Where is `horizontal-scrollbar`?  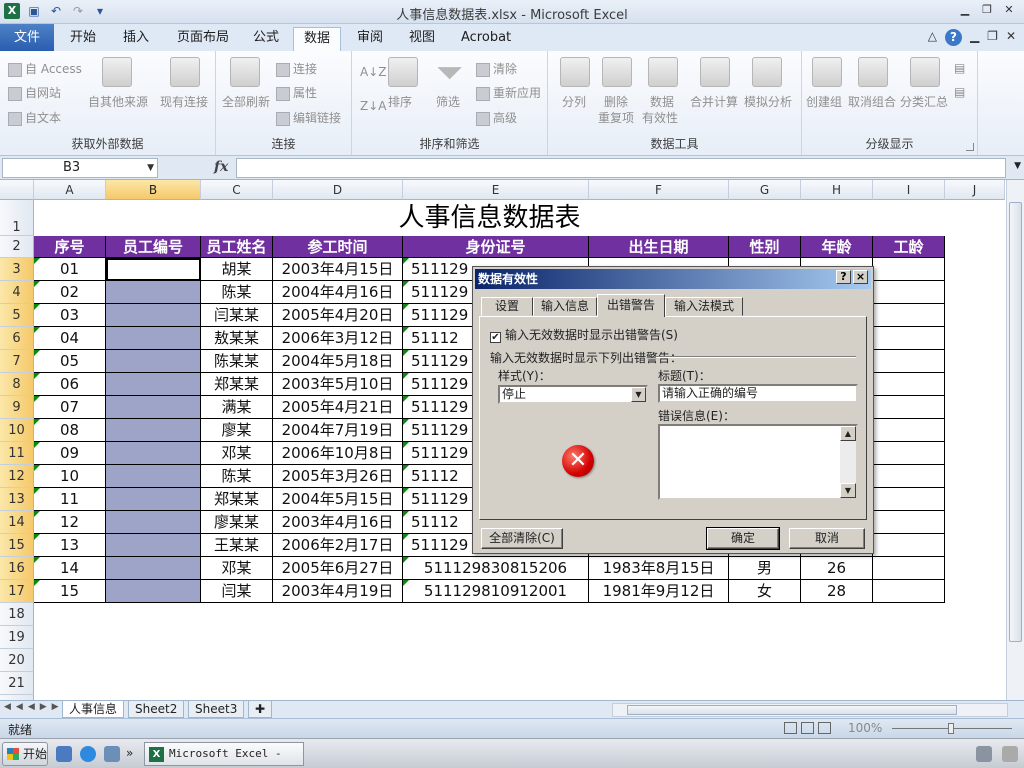 horizontal-scrollbar is located at coordinates (810, 710).